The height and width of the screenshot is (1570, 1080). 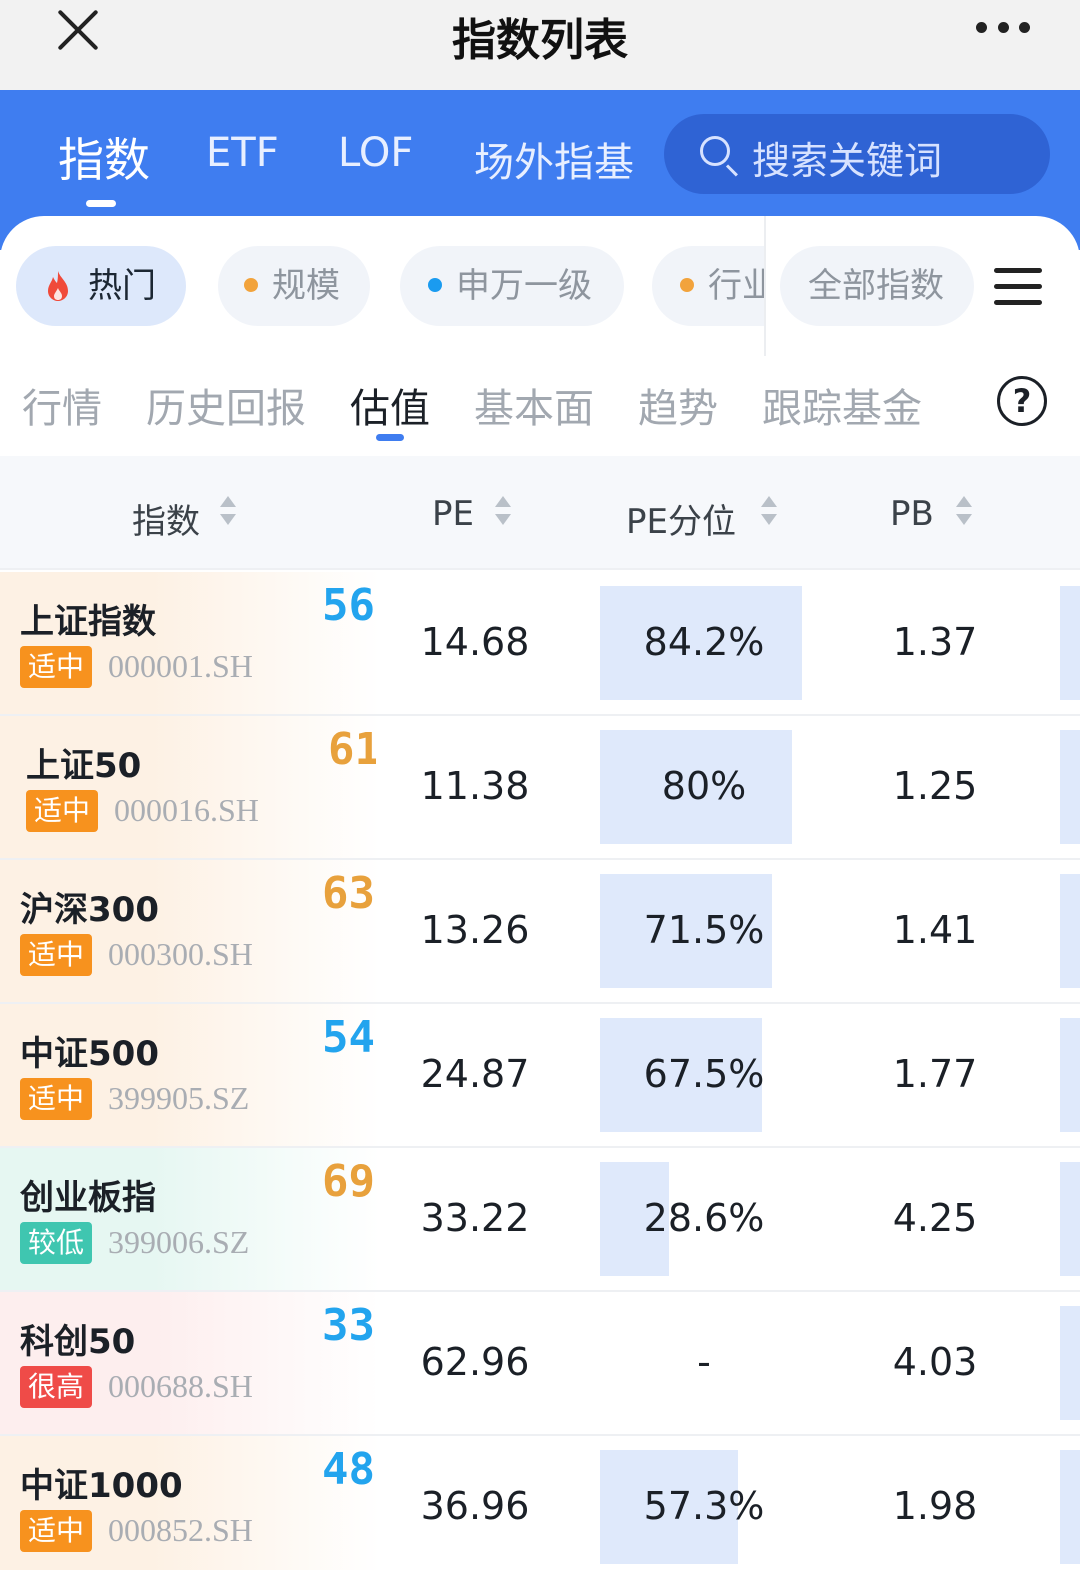 What do you see at coordinates (1003, 29) in the screenshot?
I see `more-icon` at bounding box center [1003, 29].